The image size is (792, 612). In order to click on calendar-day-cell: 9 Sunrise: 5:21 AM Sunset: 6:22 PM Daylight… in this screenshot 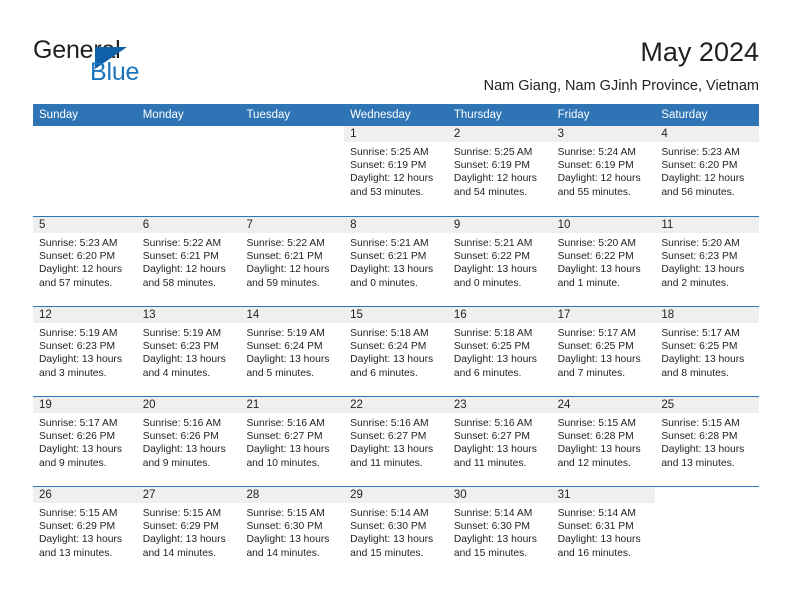, I will do `click(499, 261)`.